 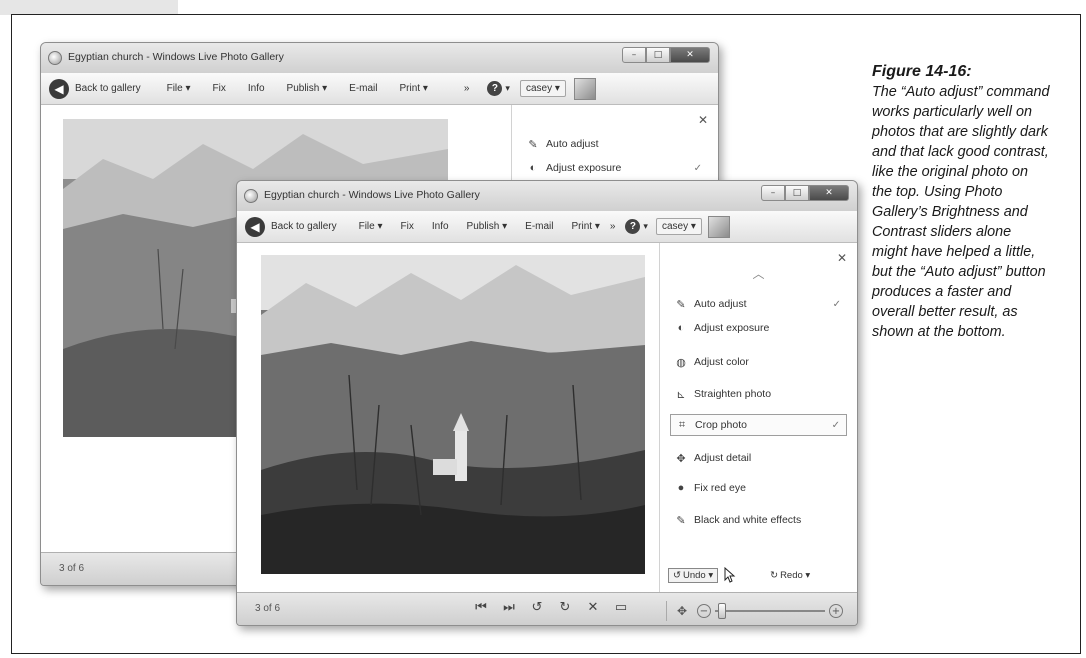 I want to click on delete-icon: ✕, so click(x=593, y=607).